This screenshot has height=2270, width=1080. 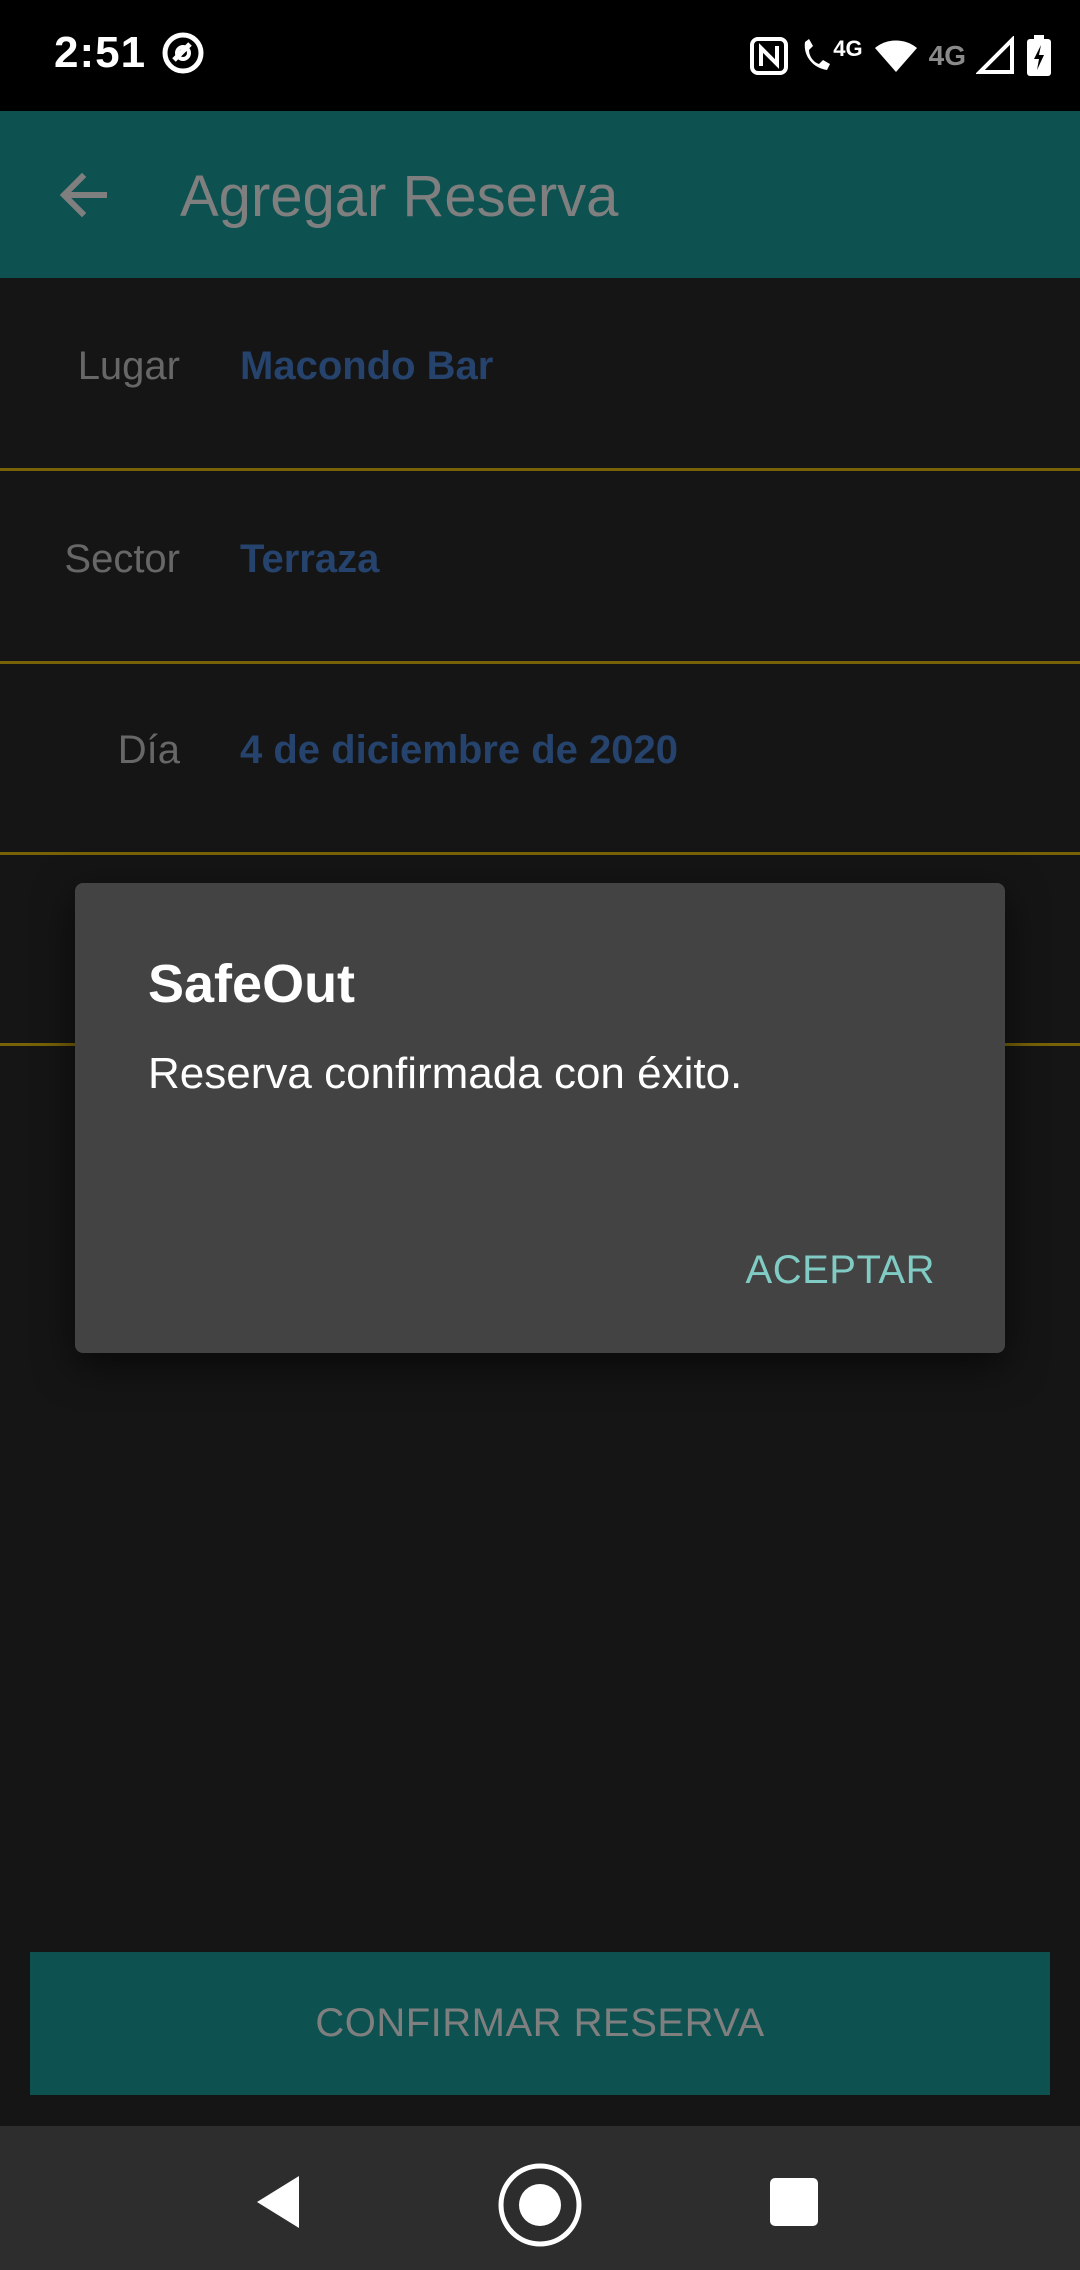 What do you see at coordinates (540, 55) in the screenshot?
I see `status-bar: 2:51 4G 4G` at bounding box center [540, 55].